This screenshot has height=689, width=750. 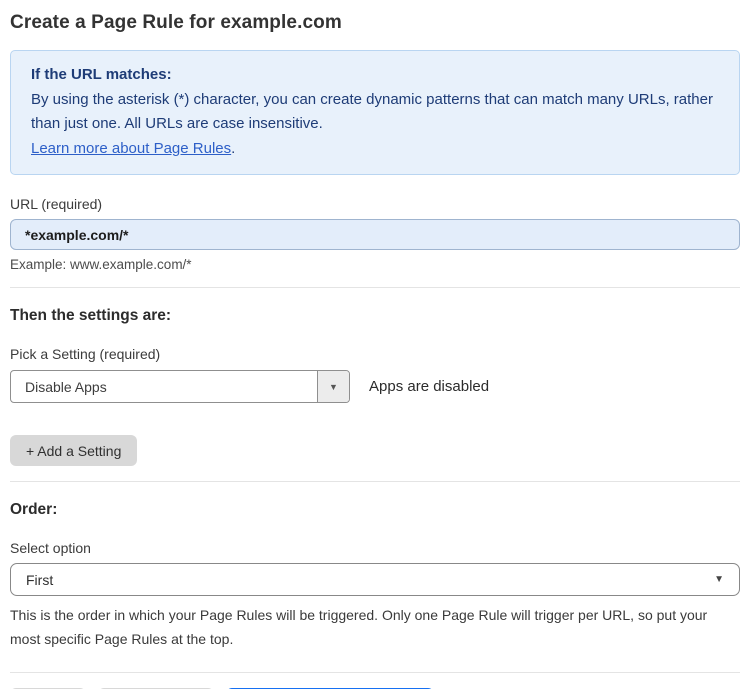 I want to click on url-input, so click(x=375, y=234).